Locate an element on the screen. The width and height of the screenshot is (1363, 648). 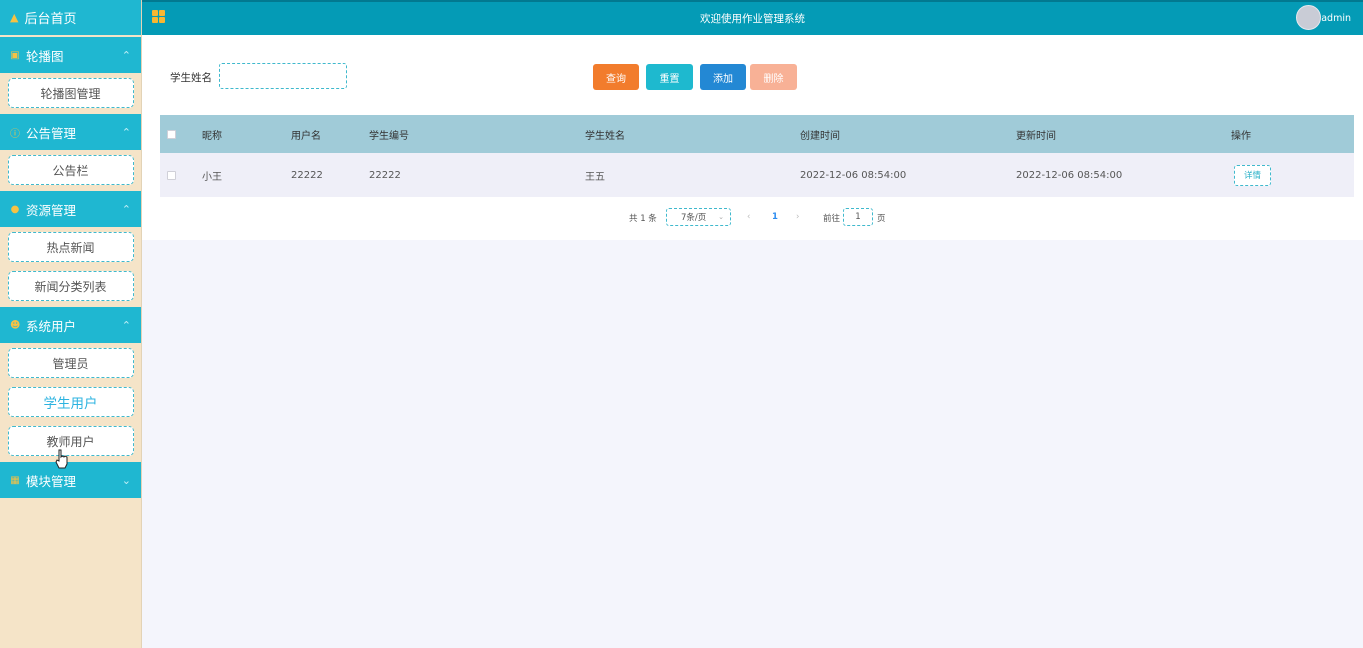
page-size-select: 7条/页 ⌄ is located at coordinates (698, 217).